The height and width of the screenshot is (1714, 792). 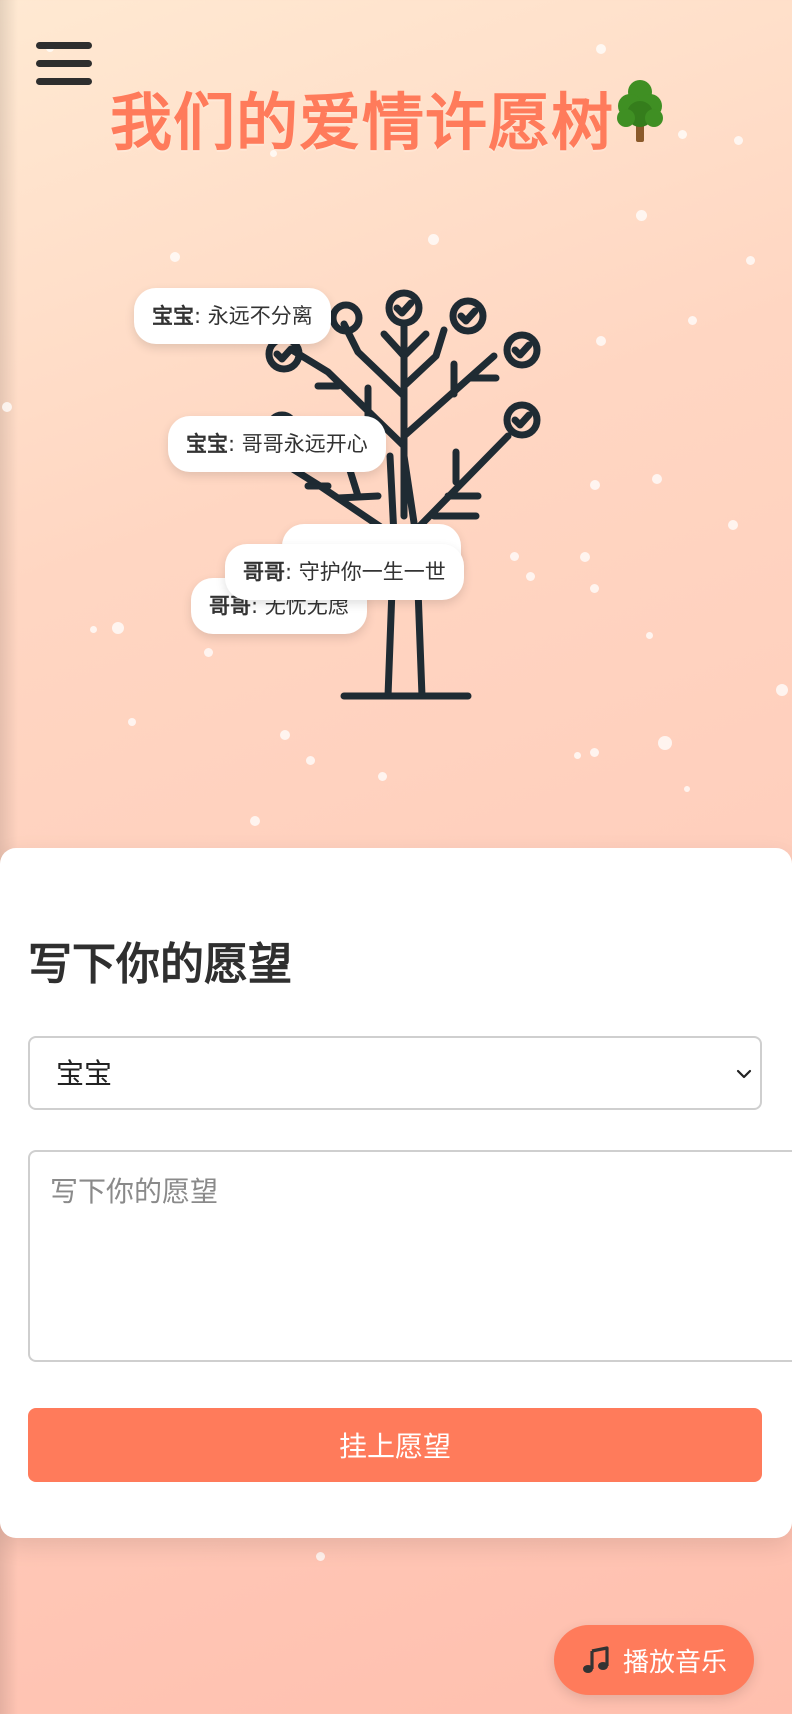 I want to click on wish-note: 宝宝: 哥哥永远开心, so click(x=277, y=444).